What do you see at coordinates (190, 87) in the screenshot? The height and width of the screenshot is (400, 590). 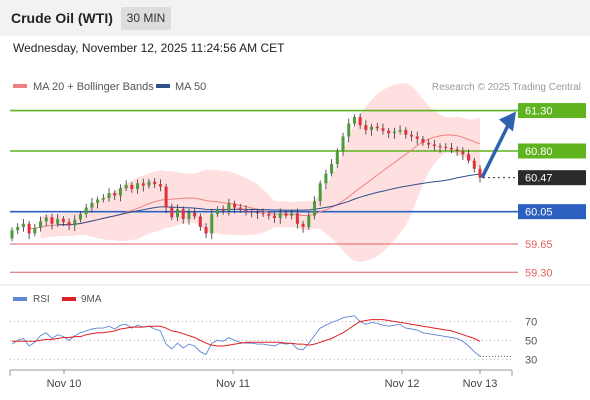 I see `legend-label-ma50: MA 50` at bounding box center [190, 87].